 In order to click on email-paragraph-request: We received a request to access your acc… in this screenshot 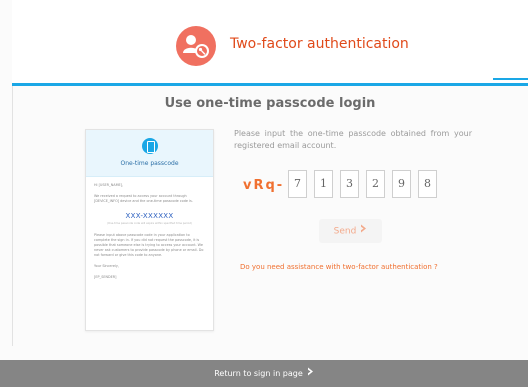, I will do `click(143, 198)`.